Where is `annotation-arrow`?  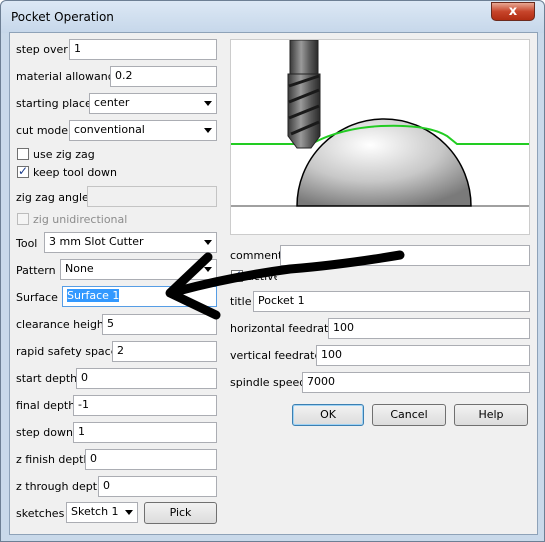
annotation-arrow is located at coordinates (285, 285).